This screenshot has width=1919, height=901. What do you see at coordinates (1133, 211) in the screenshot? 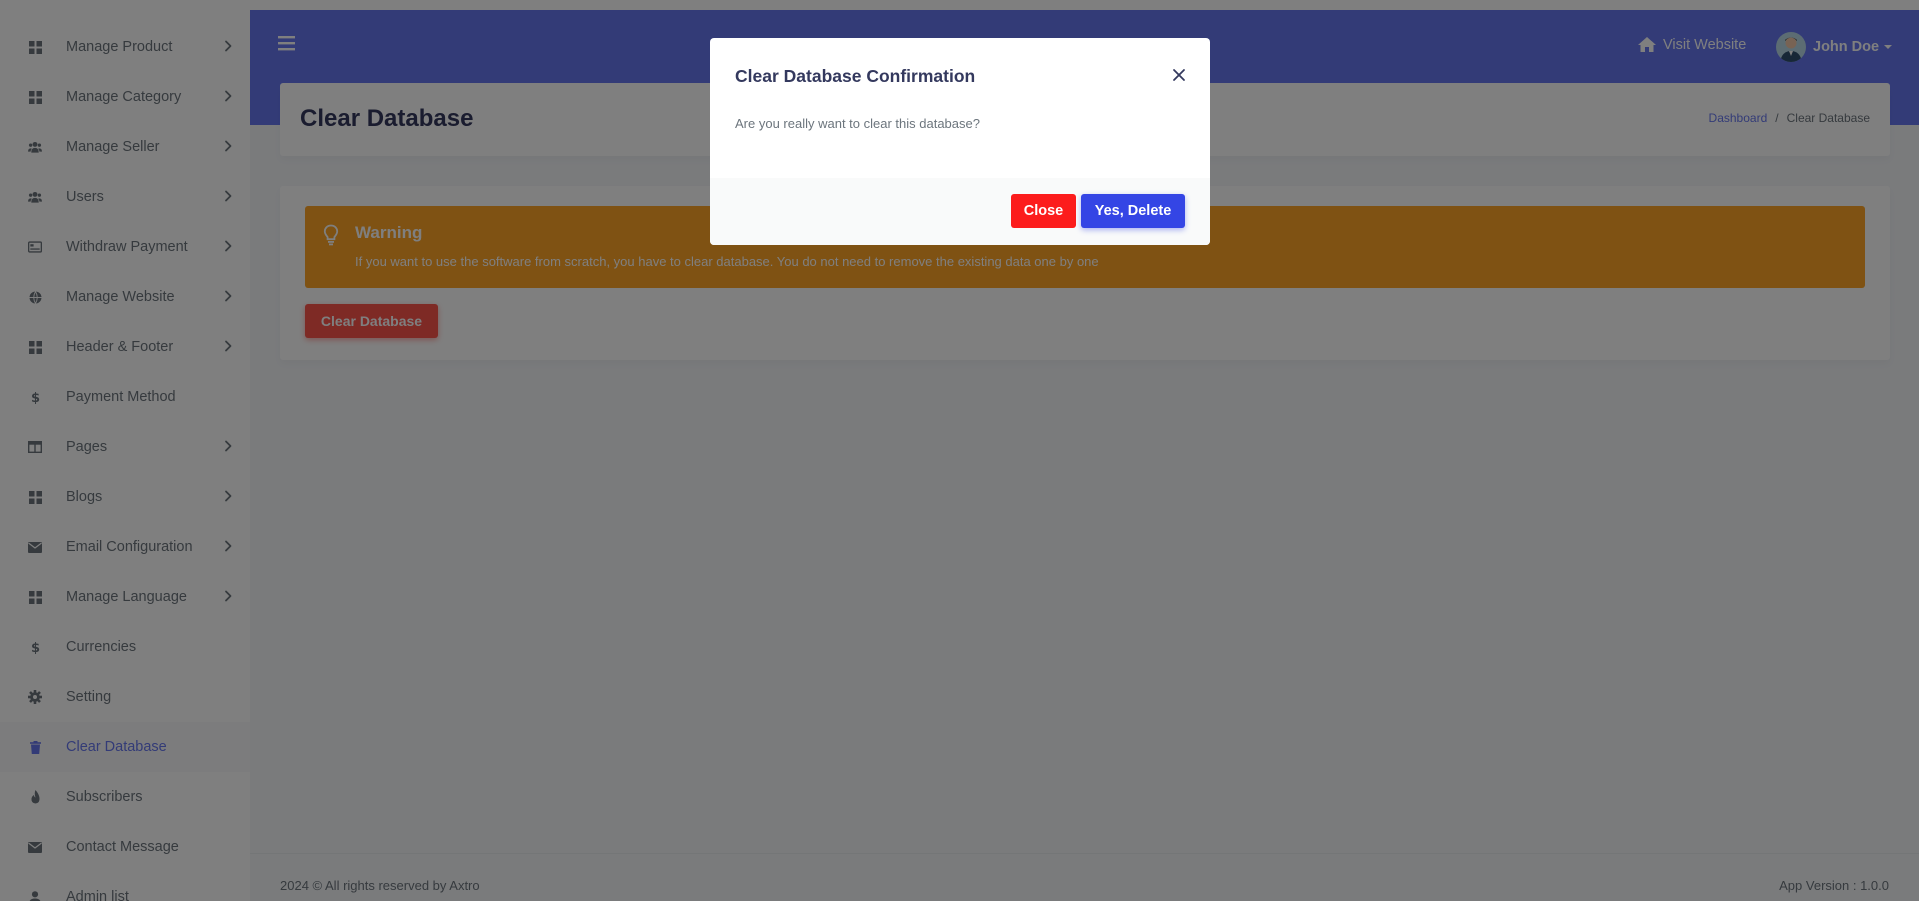
I see `yes-delete-button: Yes, Delete` at bounding box center [1133, 211].